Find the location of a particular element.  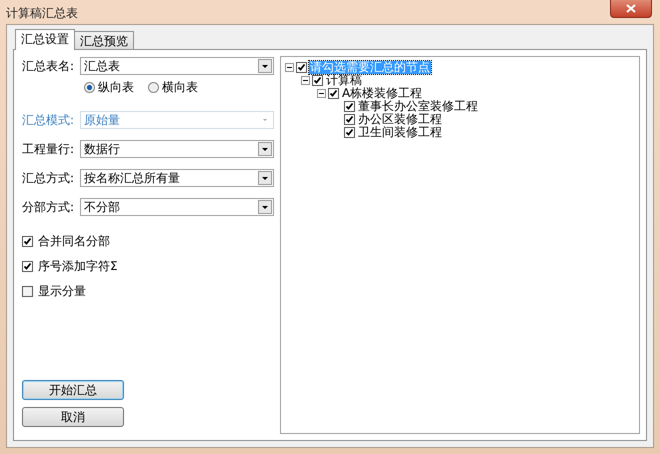

tab: 汇总预览 is located at coordinates (104, 40).